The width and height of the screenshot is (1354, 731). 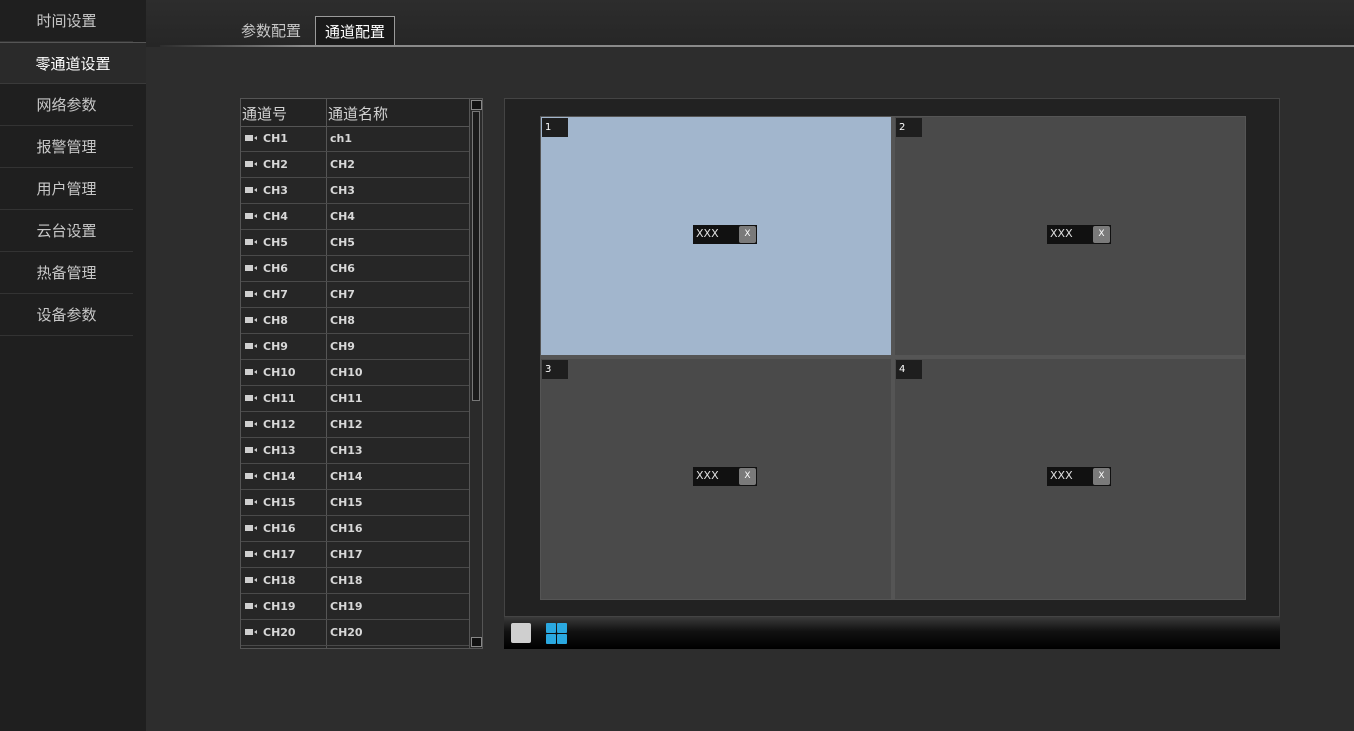 I want to click on table-row: CH8 CH8, so click(x=355, y=321).